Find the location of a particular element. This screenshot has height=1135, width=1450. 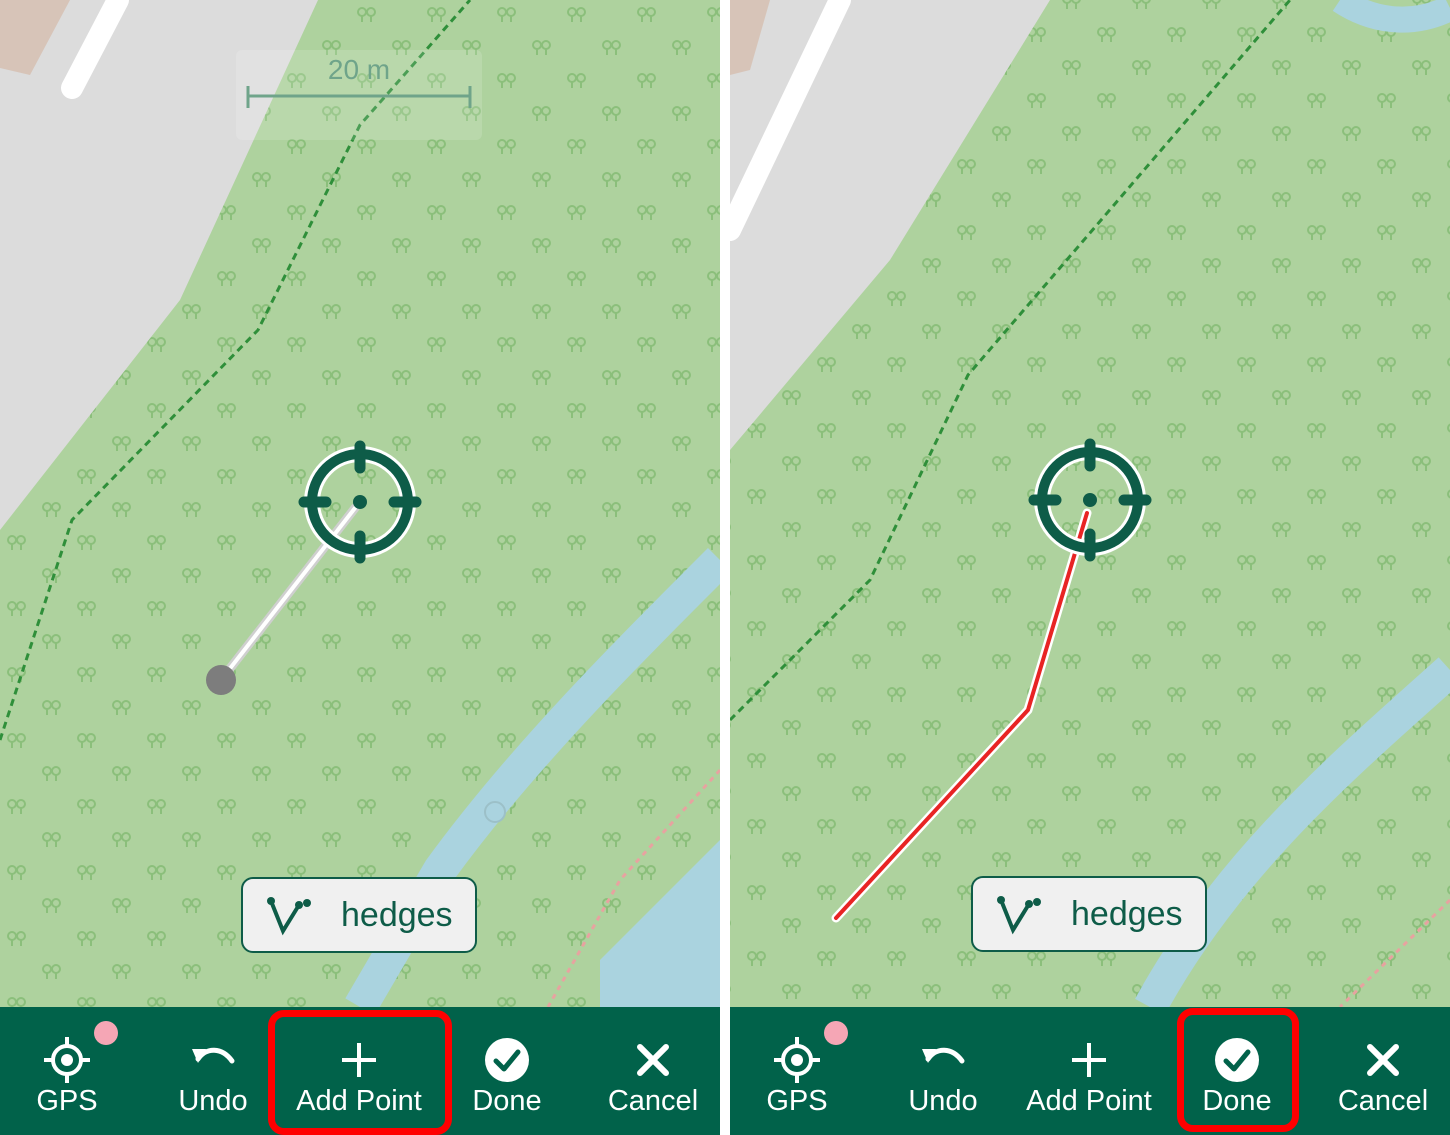

done-label: Done is located at coordinates (507, 1101).